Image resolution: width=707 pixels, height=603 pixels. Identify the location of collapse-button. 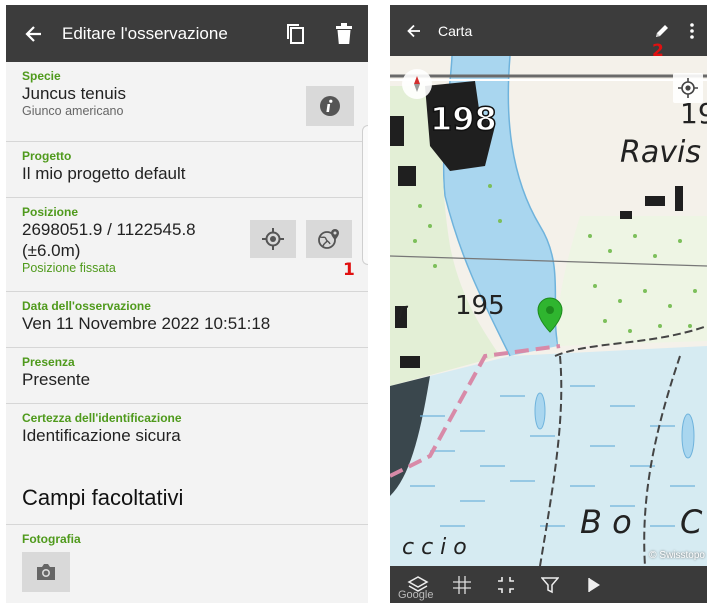
(506, 584).